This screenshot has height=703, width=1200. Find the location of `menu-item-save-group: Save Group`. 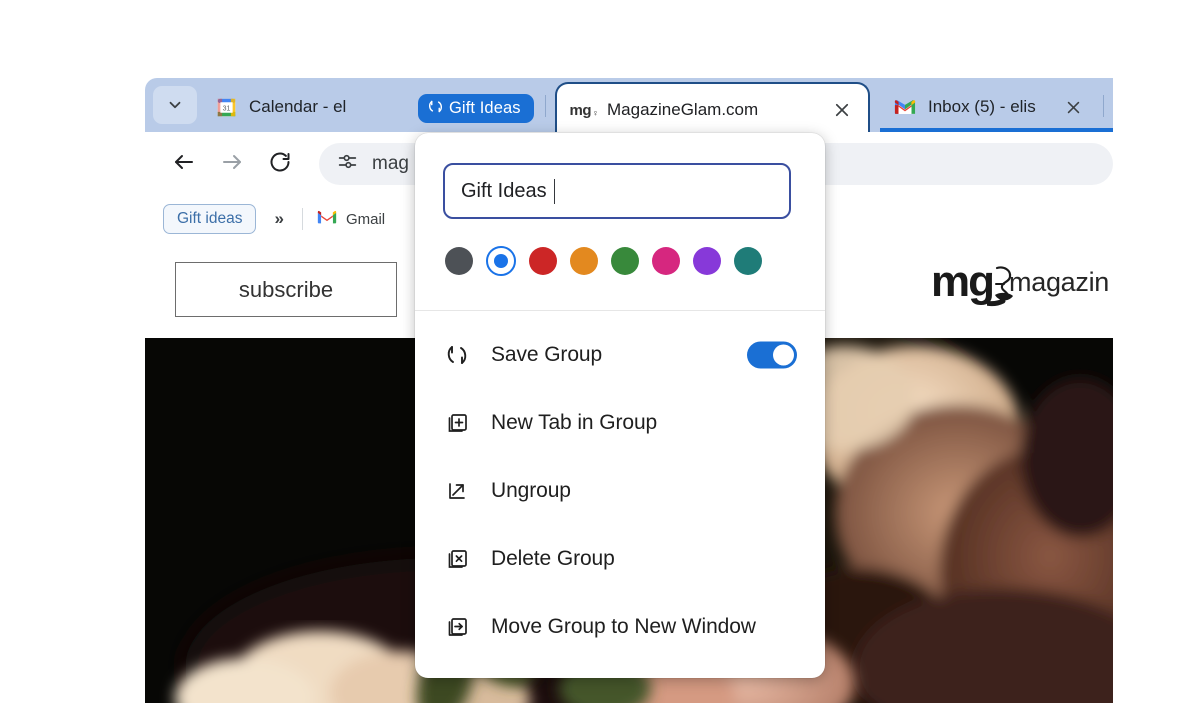

menu-item-save-group: Save Group is located at coordinates (620, 355).